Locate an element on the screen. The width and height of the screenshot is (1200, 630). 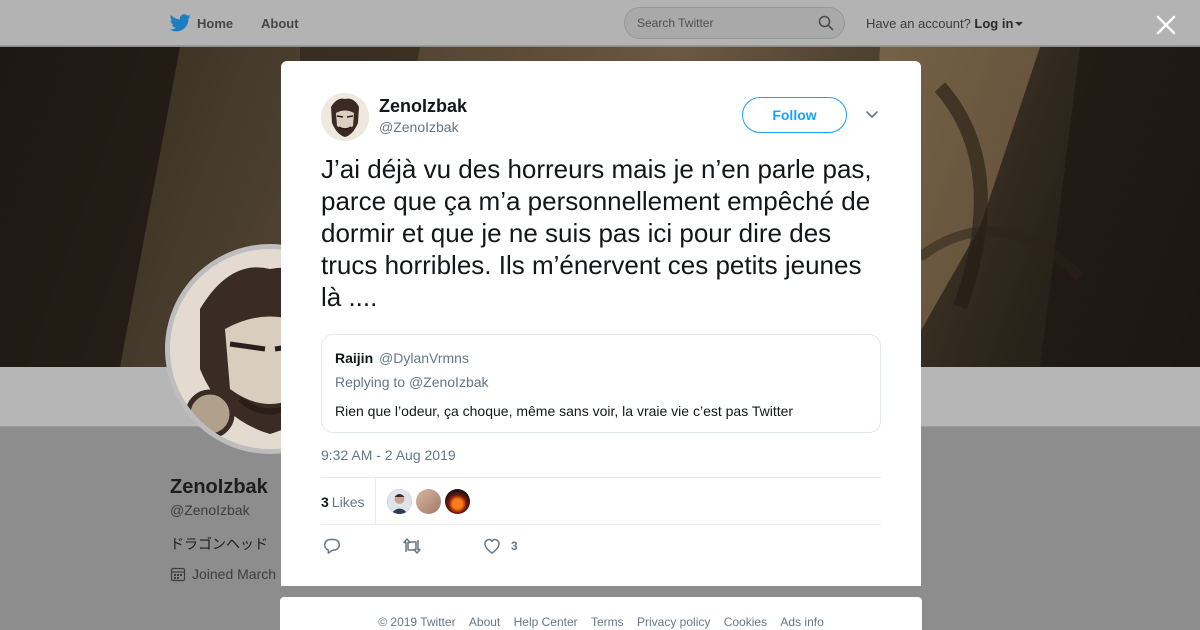
footer-link-terms: Terms is located at coordinates (607, 622).